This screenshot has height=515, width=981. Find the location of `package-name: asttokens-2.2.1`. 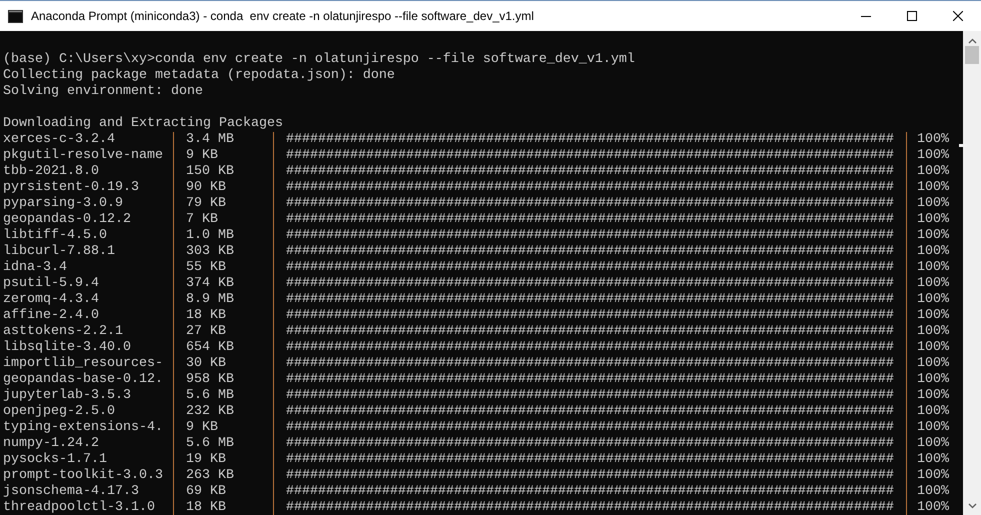

package-name: asttokens-2.2.1 is located at coordinates (63, 331).